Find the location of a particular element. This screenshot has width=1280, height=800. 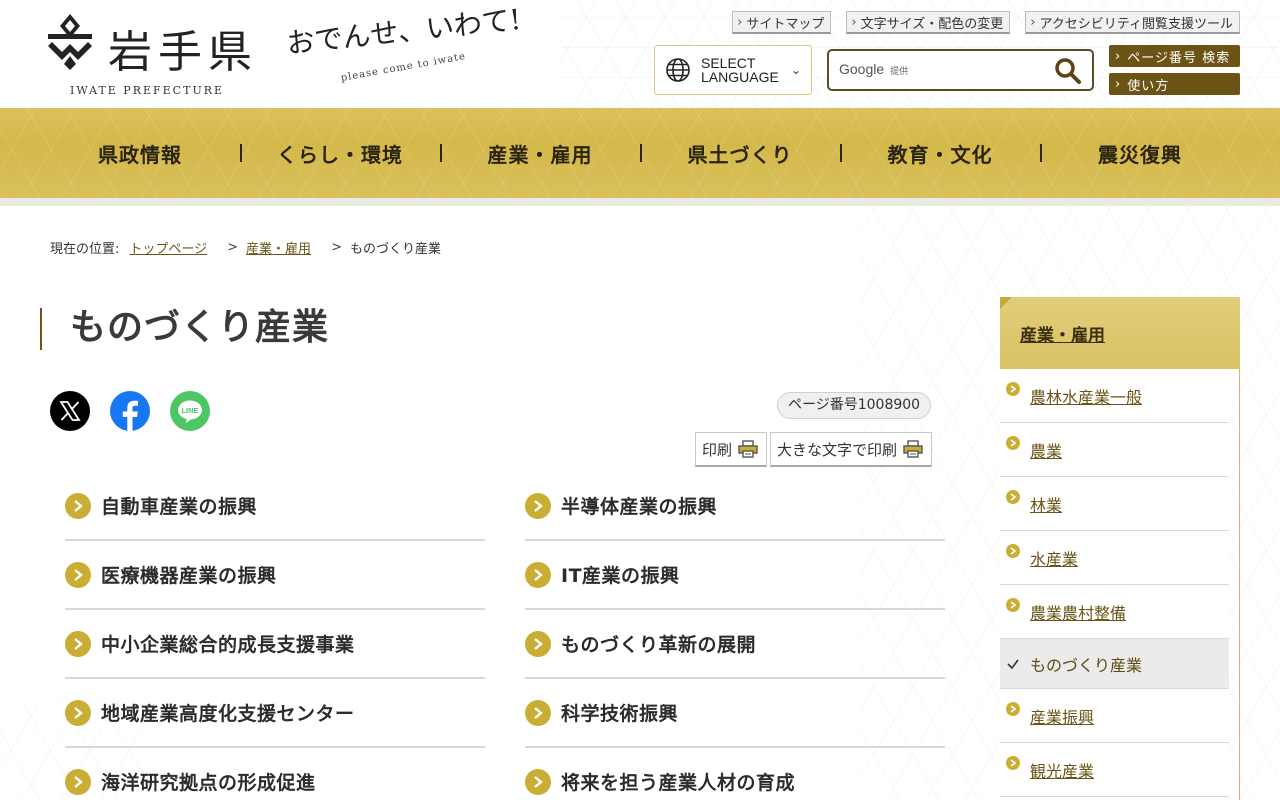

global-nav: 県政情報 くらし・環境 産業・雇用 県土づくり 教育・文化 震災復興 is located at coordinates (640, 153).